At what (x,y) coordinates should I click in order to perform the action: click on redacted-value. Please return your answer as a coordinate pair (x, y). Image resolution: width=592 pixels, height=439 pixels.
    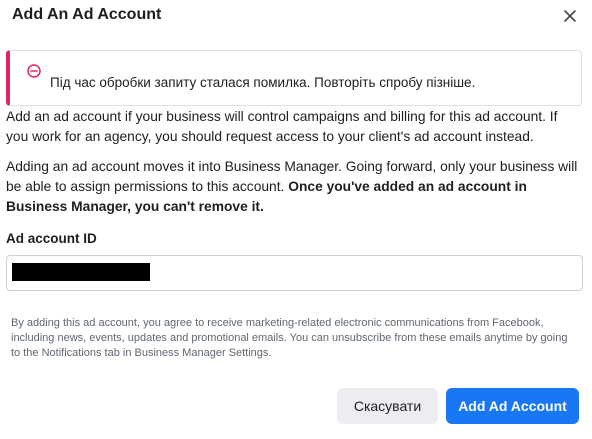
    Looking at the image, I should click on (81, 272).